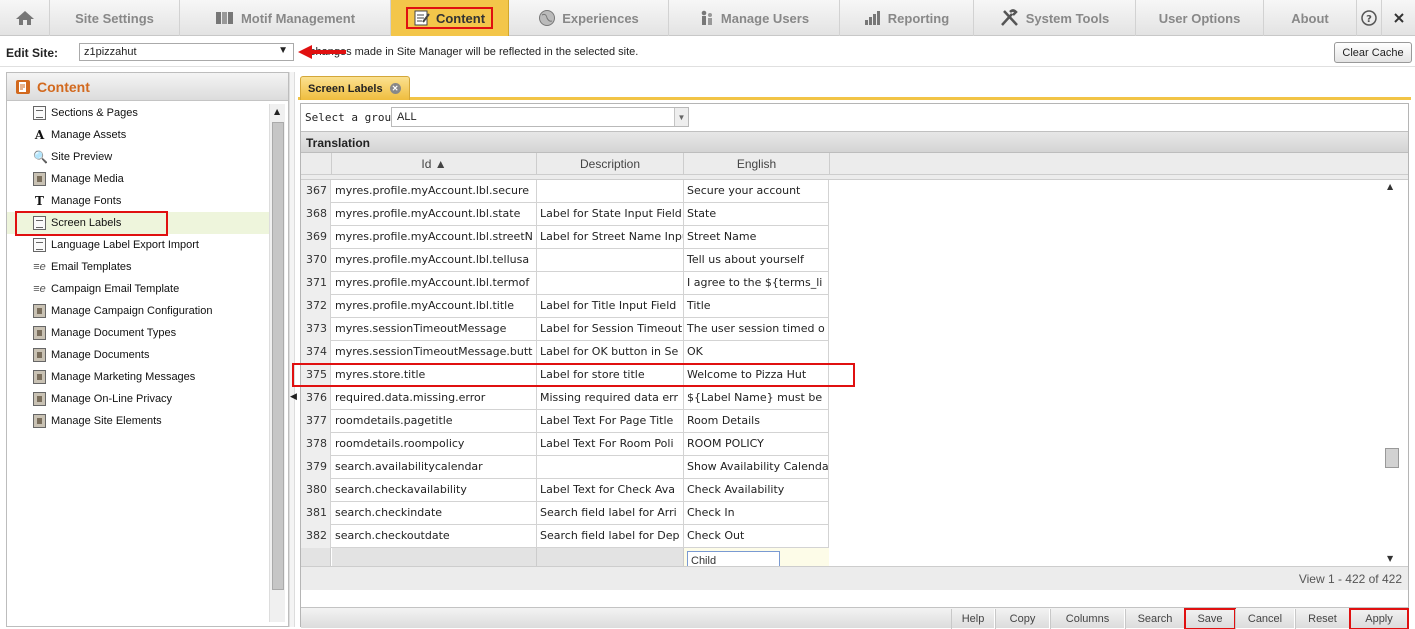  Describe the element at coordinates (434, 329) in the screenshot. I see `id-cell: myres.sessionTimeoutMessage` at that location.